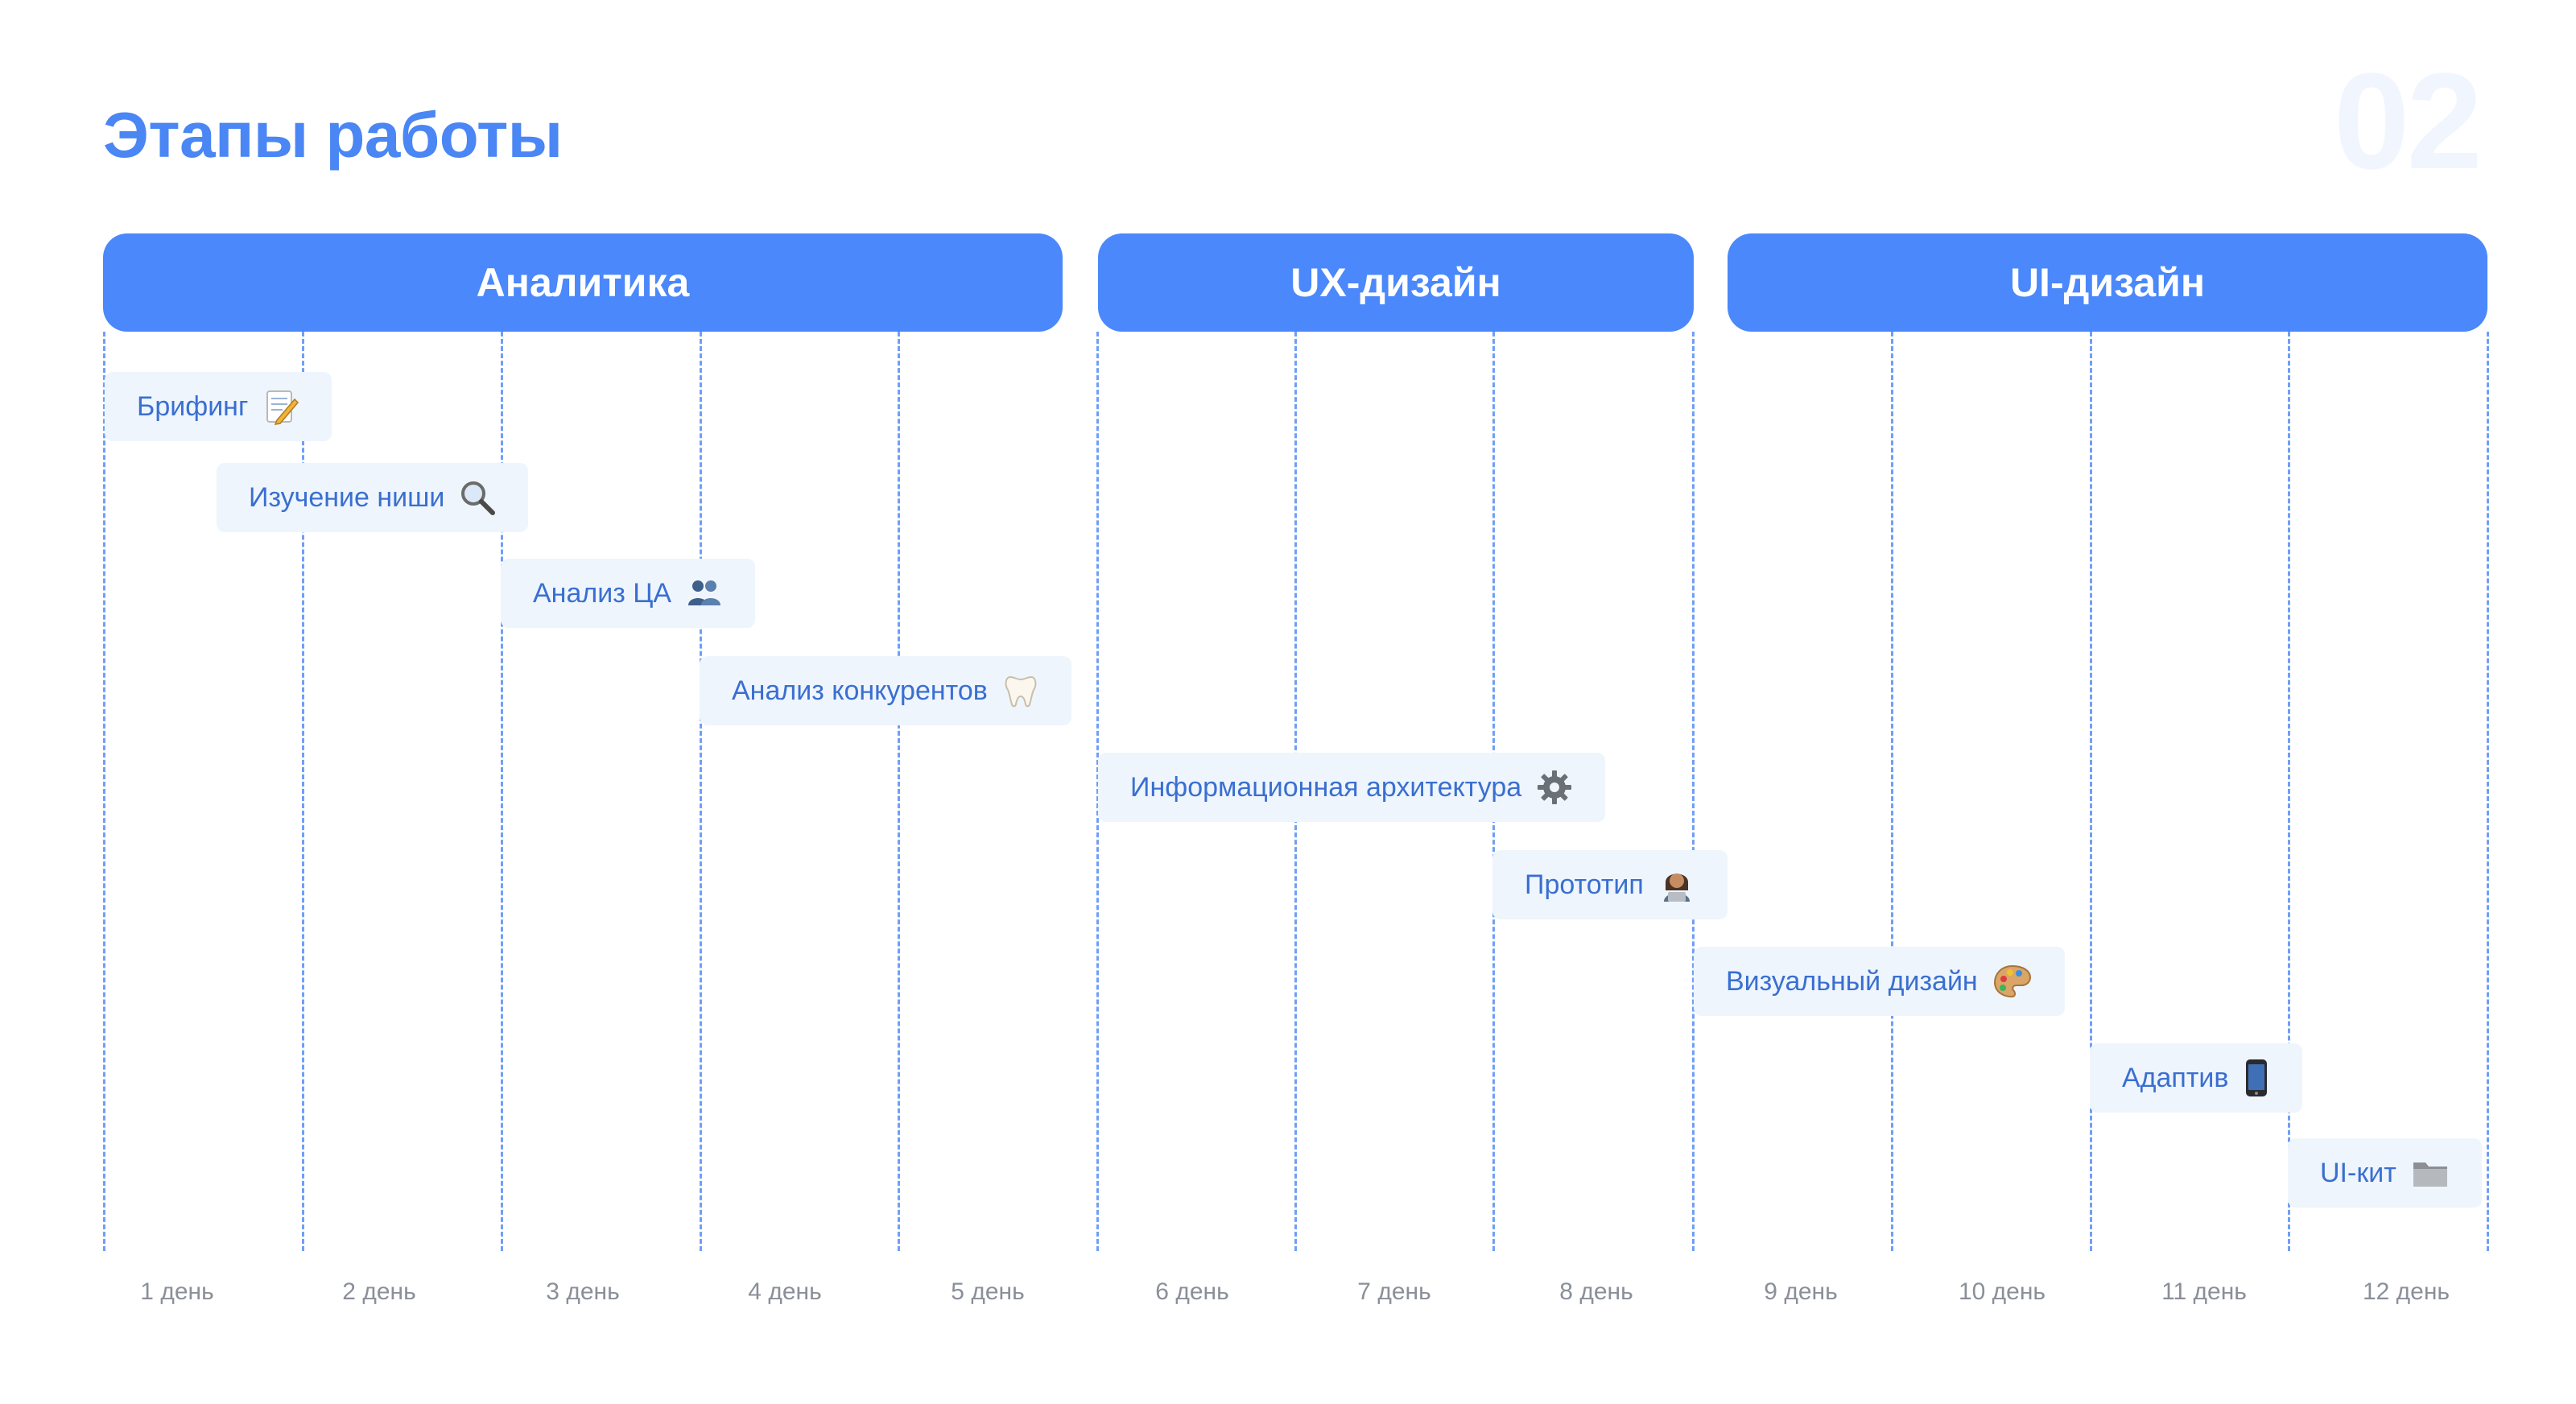  What do you see at coordinates (704, 592) in the screenshot?
I see `people-icon` at bounding box center [704, 592].